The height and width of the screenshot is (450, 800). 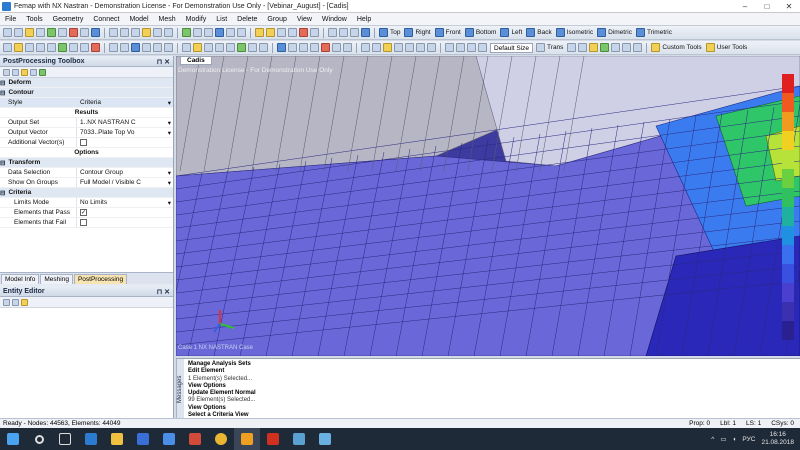 I want to click on language-indicator: РУС, so click(x=748, y=439).